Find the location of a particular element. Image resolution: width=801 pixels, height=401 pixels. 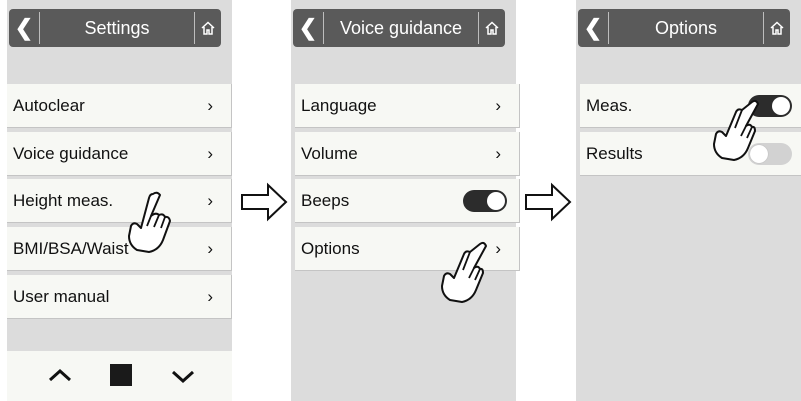

header-bar: ❮ Options is located at coordinates (684, 28).